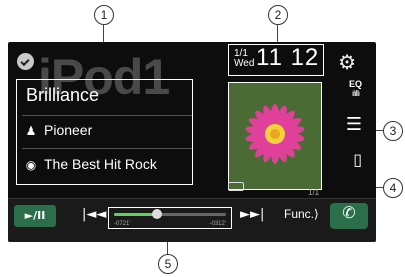  Describe the element at coordinates (168, 264) in the screenshot. I see `callout-5: 5` at that location.